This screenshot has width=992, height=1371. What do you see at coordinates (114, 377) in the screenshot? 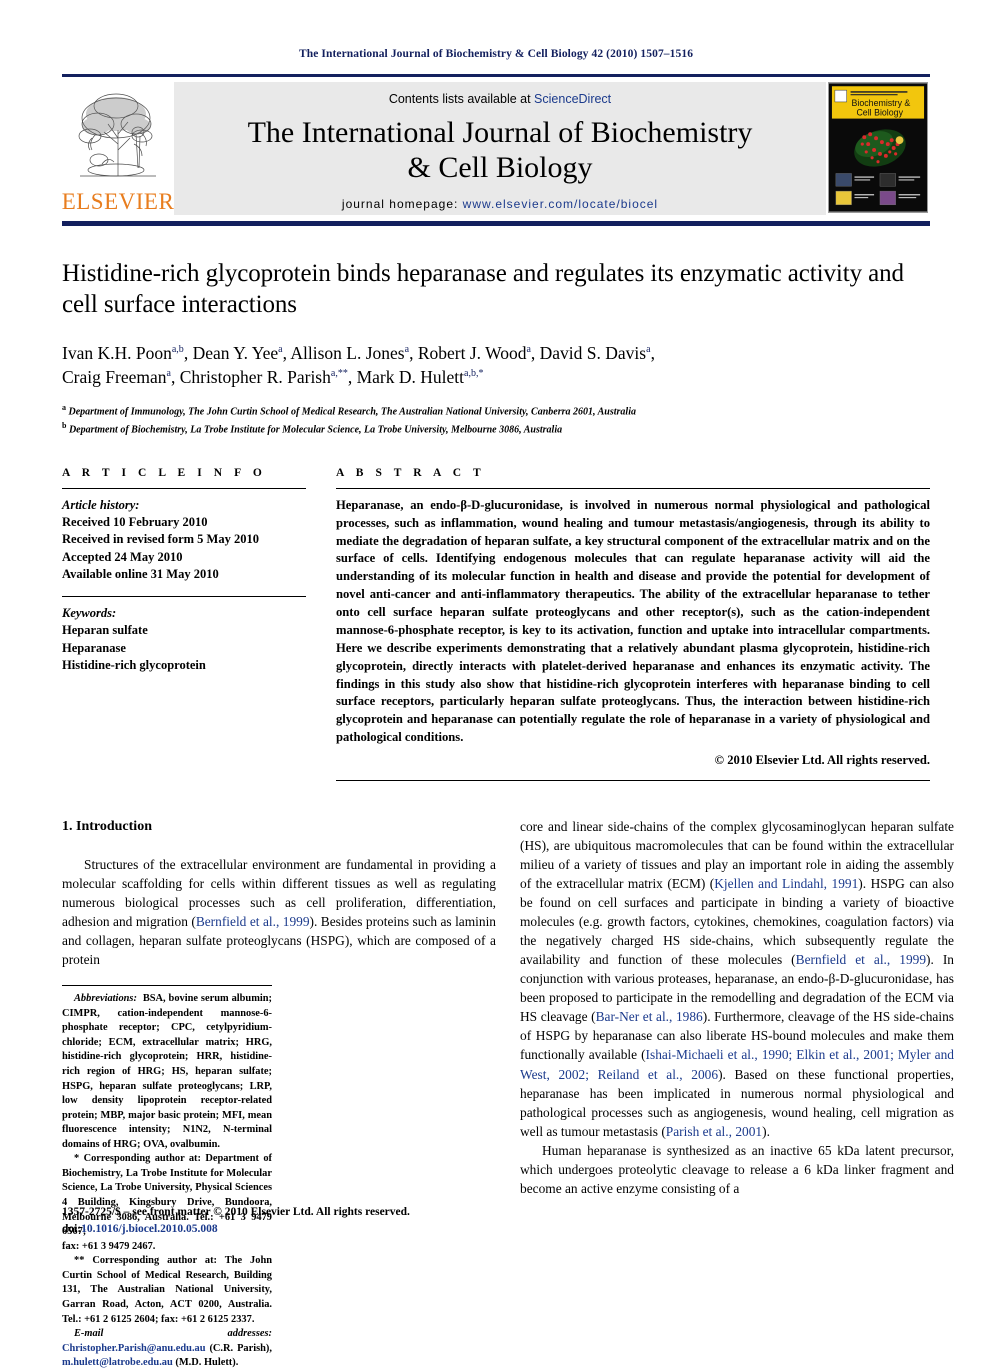
I see `author-name: Craig Freeman` at bounding box center [114, 377].